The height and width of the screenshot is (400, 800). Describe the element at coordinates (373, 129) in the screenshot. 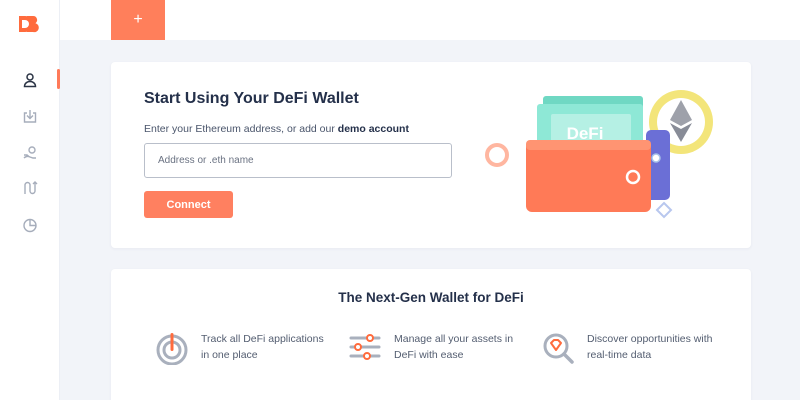

I see `demo-account-link: demo account` at that location.